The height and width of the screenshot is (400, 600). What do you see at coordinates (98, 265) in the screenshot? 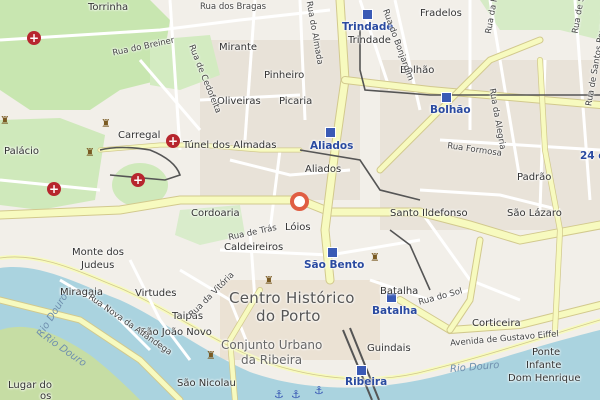
I see `place-label-monte-dos-judeus-2: Judeus` at bounding box center [98, 265].